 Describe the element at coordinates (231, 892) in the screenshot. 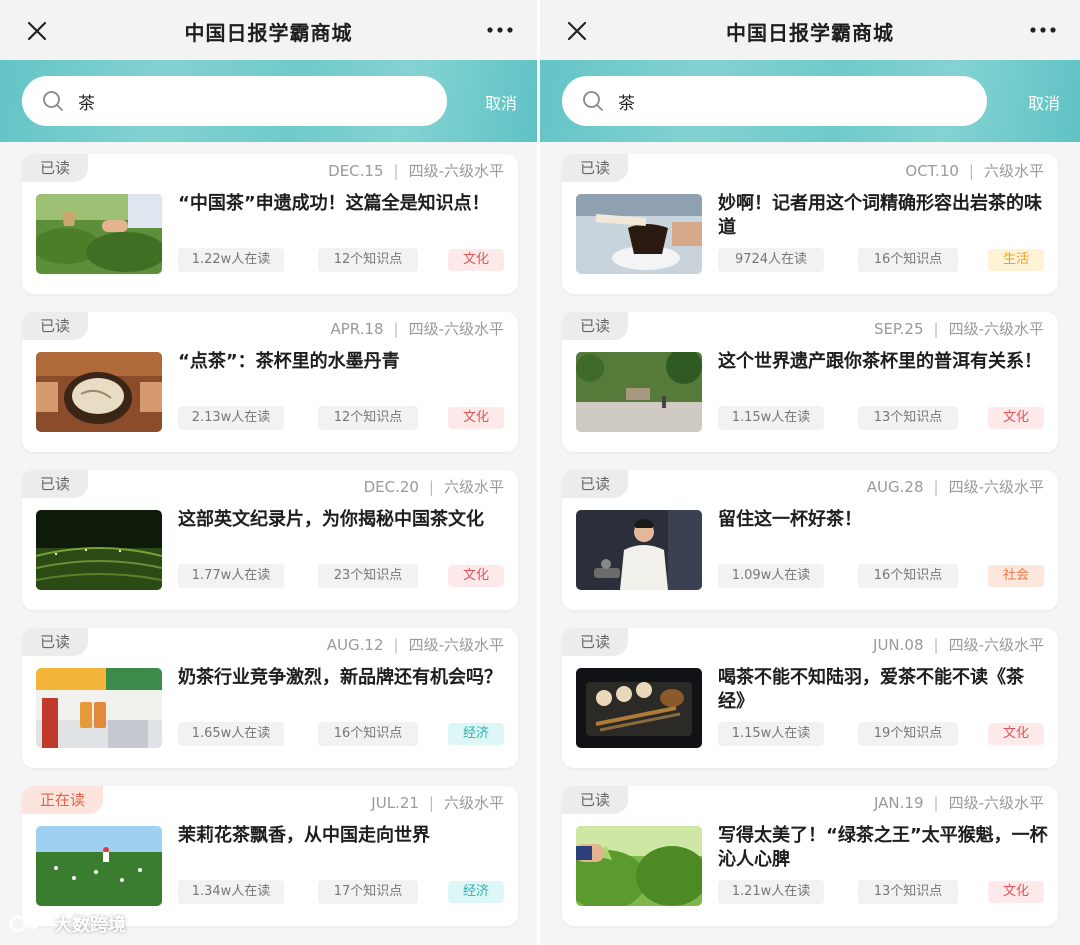

I see `reader-count: 1.34w人在读` at that location.